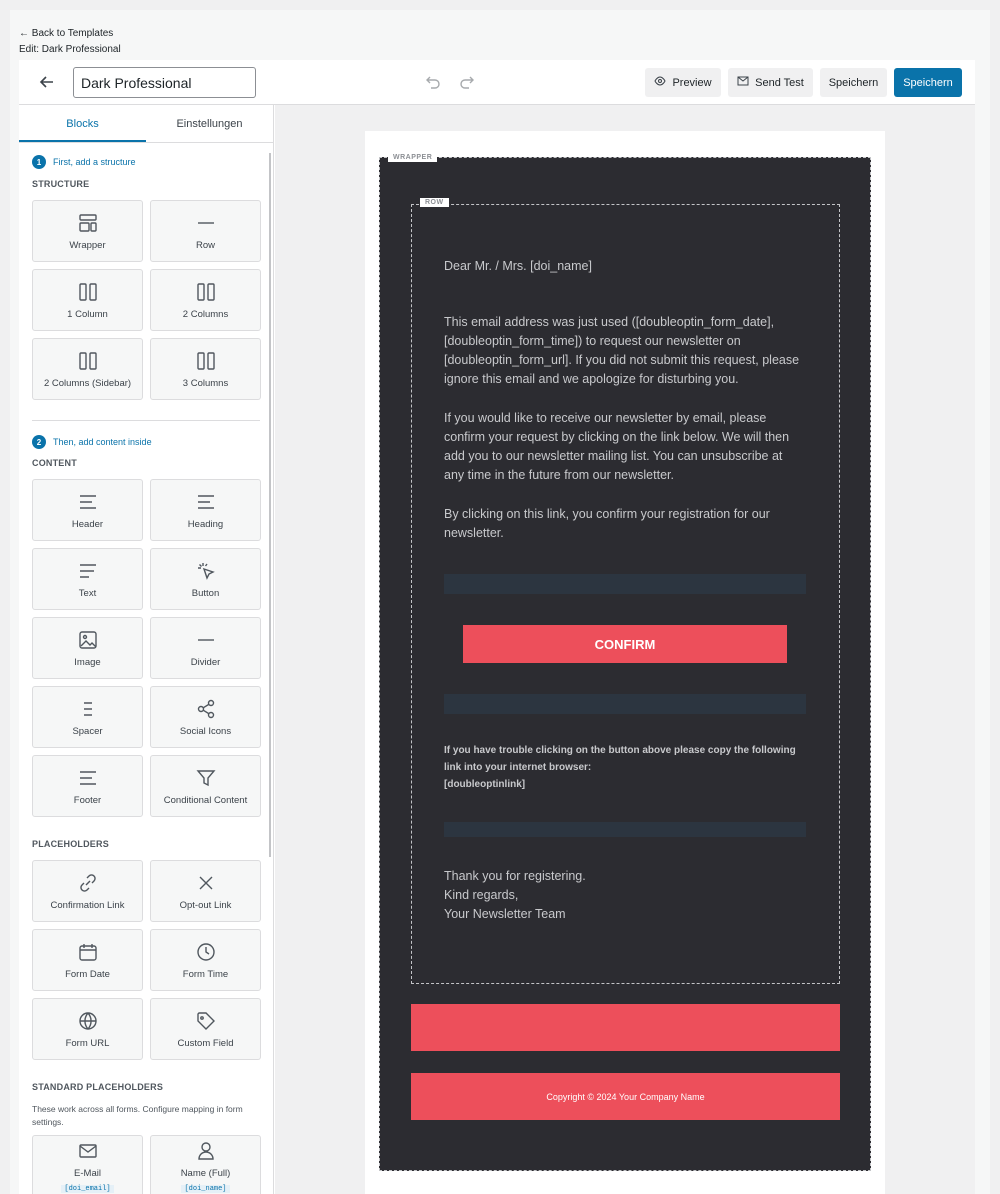  Describe the element at coordinates (47, 82) in the screenshot. I see `back-arrow-icon` at that location.